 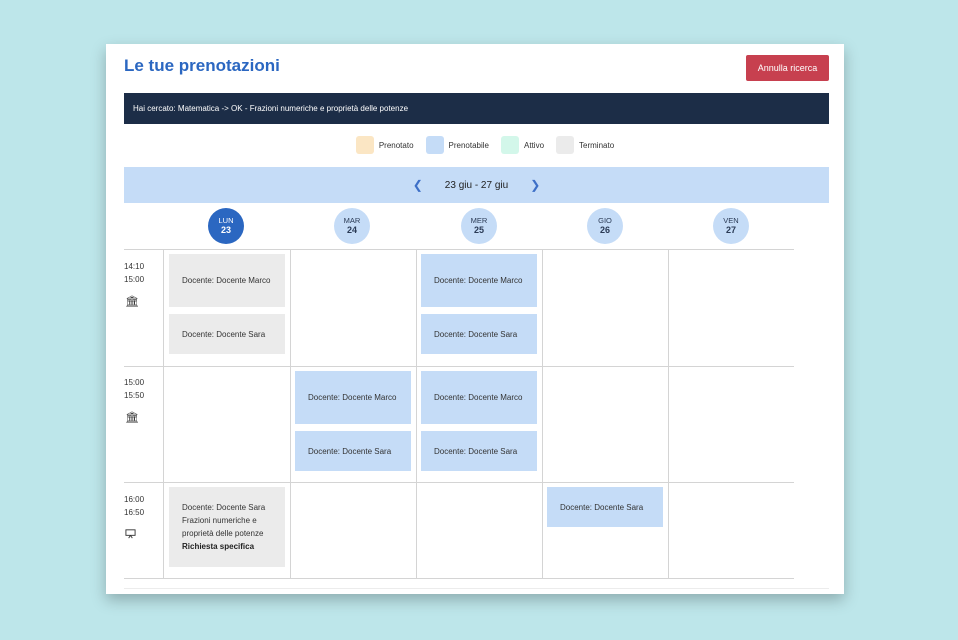 I want to click on slot-mer-1410-sara: Docente: Docente Sara, so click(x=479, y=334).